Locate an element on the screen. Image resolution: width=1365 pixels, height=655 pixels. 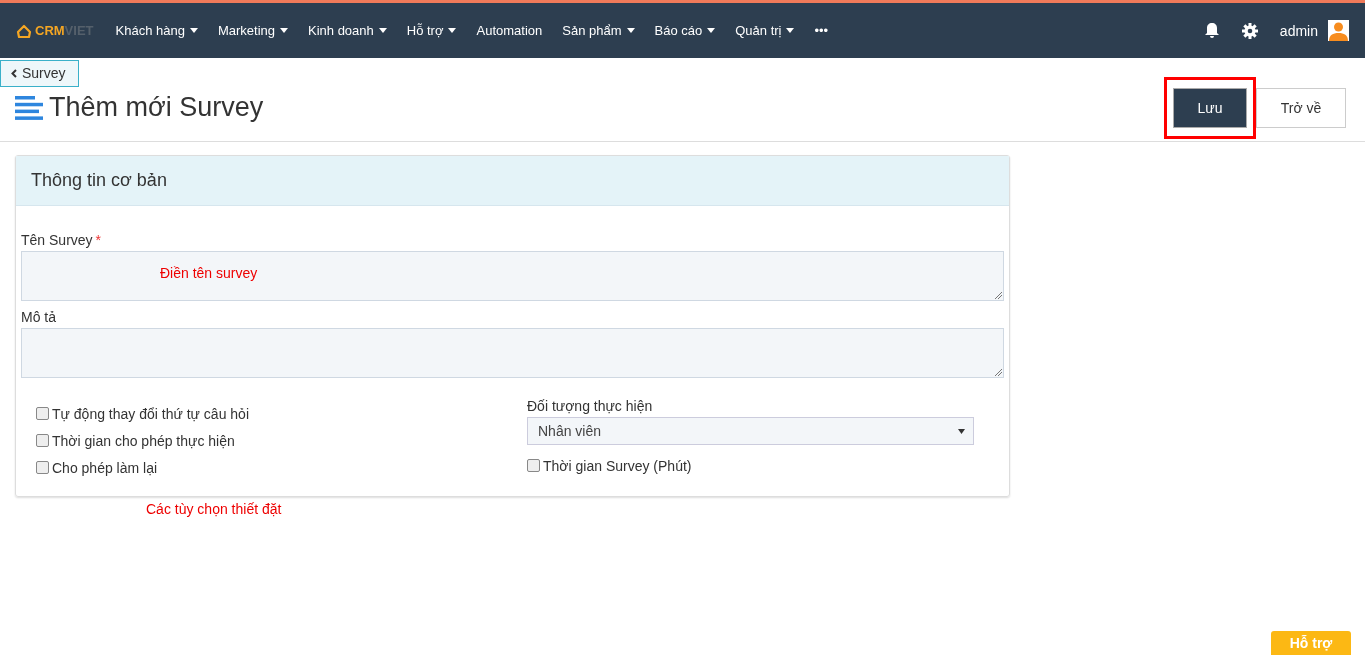
nav-menu-item: Báo cáo is located at coordinates (685, 30).